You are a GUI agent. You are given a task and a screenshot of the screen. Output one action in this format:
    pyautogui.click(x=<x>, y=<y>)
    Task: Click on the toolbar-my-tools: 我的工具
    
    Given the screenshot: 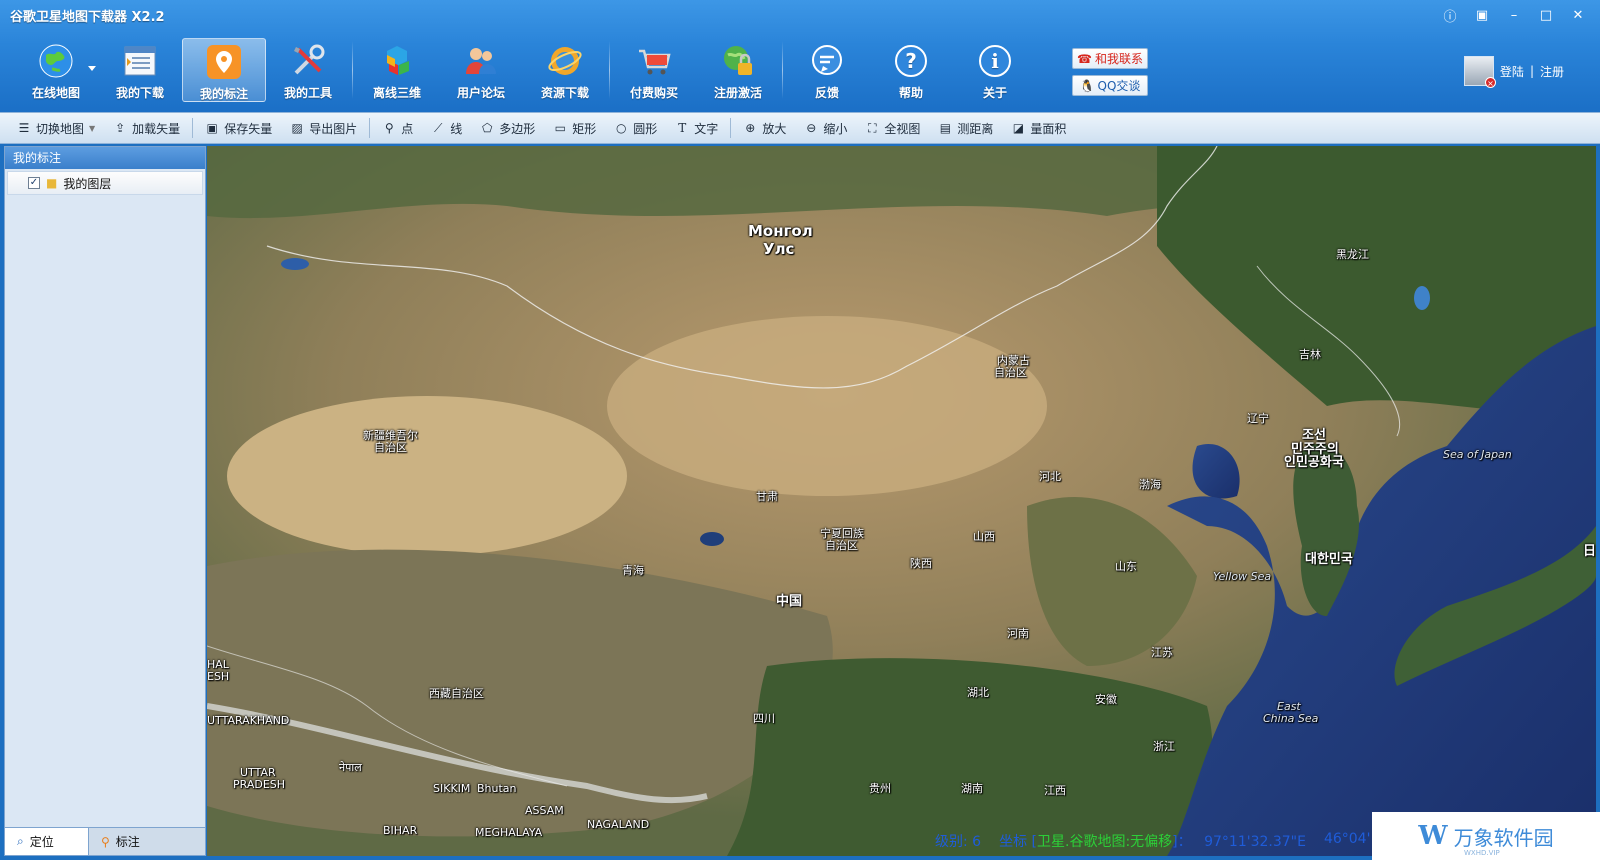 What is the action you would take?
    pyautogui.click(x=308, y=70)
    